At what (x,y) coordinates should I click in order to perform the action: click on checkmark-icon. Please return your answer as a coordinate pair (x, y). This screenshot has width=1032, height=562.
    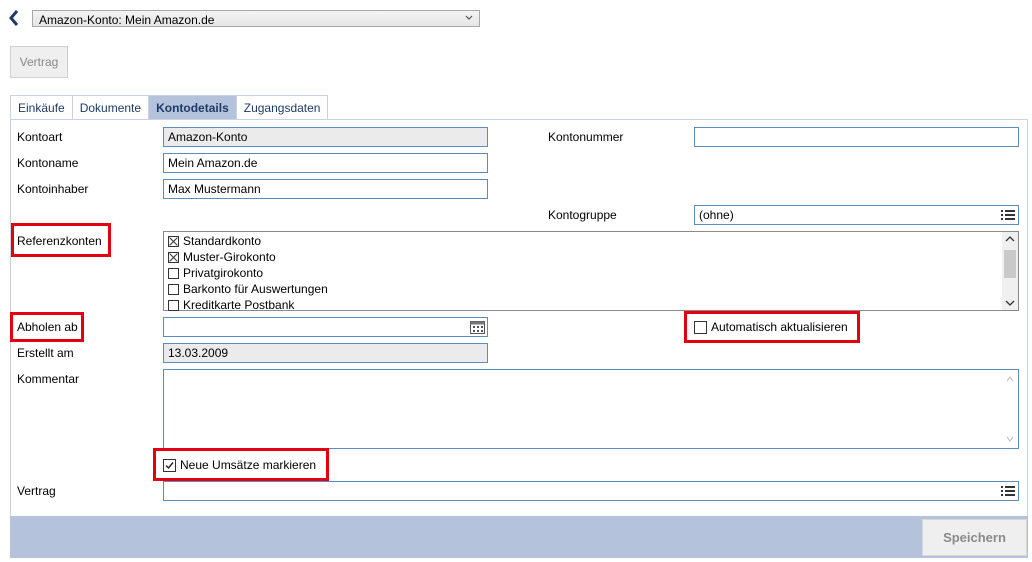
    Looking at the image, I should click on (169, 465).